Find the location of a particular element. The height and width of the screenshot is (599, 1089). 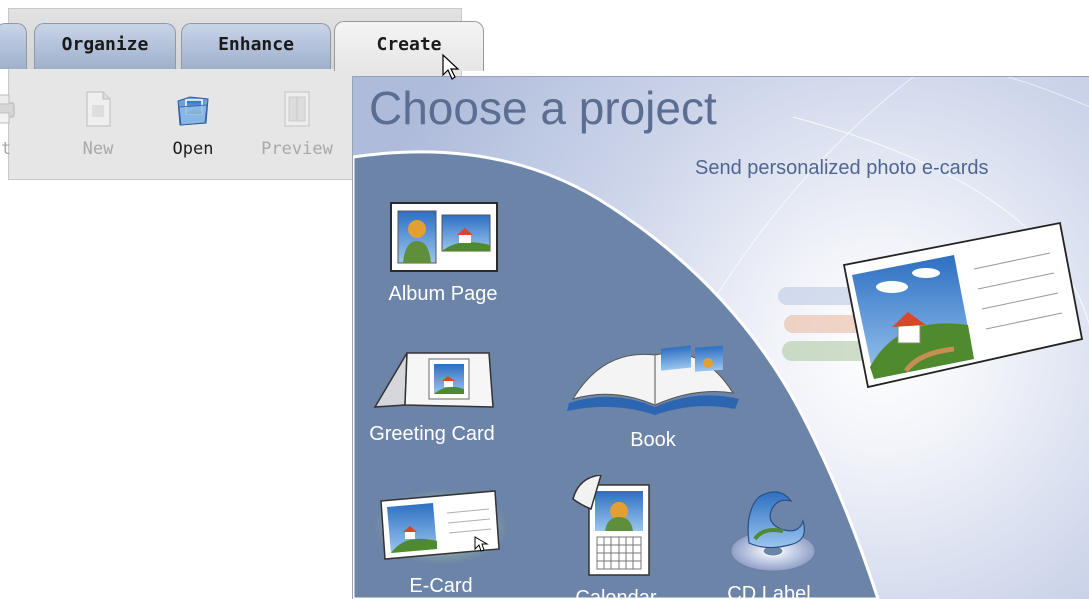

book-label: Book is located at coordinates (653, 440).